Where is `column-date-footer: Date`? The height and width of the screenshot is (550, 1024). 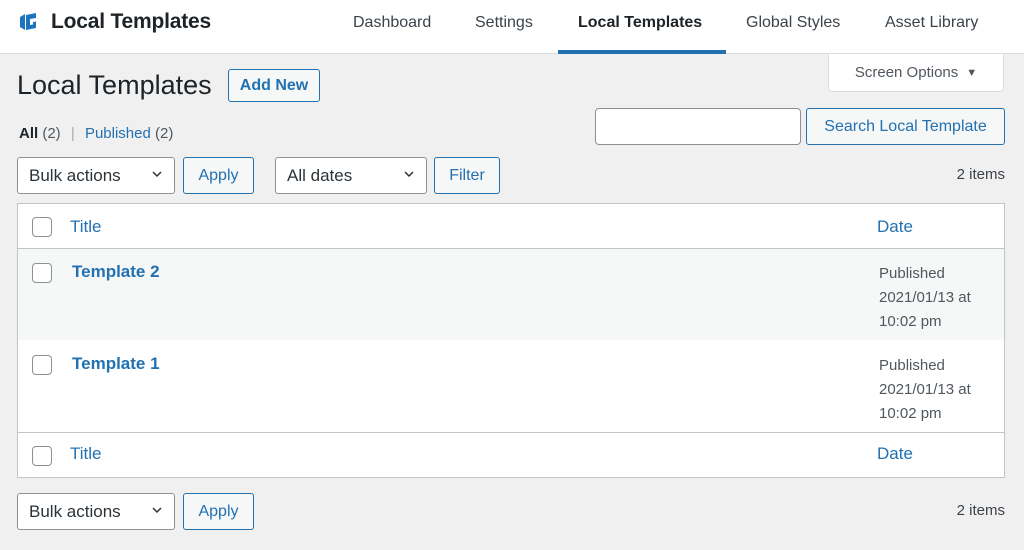
column-date-footer: Date is located at coordinates (895, 454).